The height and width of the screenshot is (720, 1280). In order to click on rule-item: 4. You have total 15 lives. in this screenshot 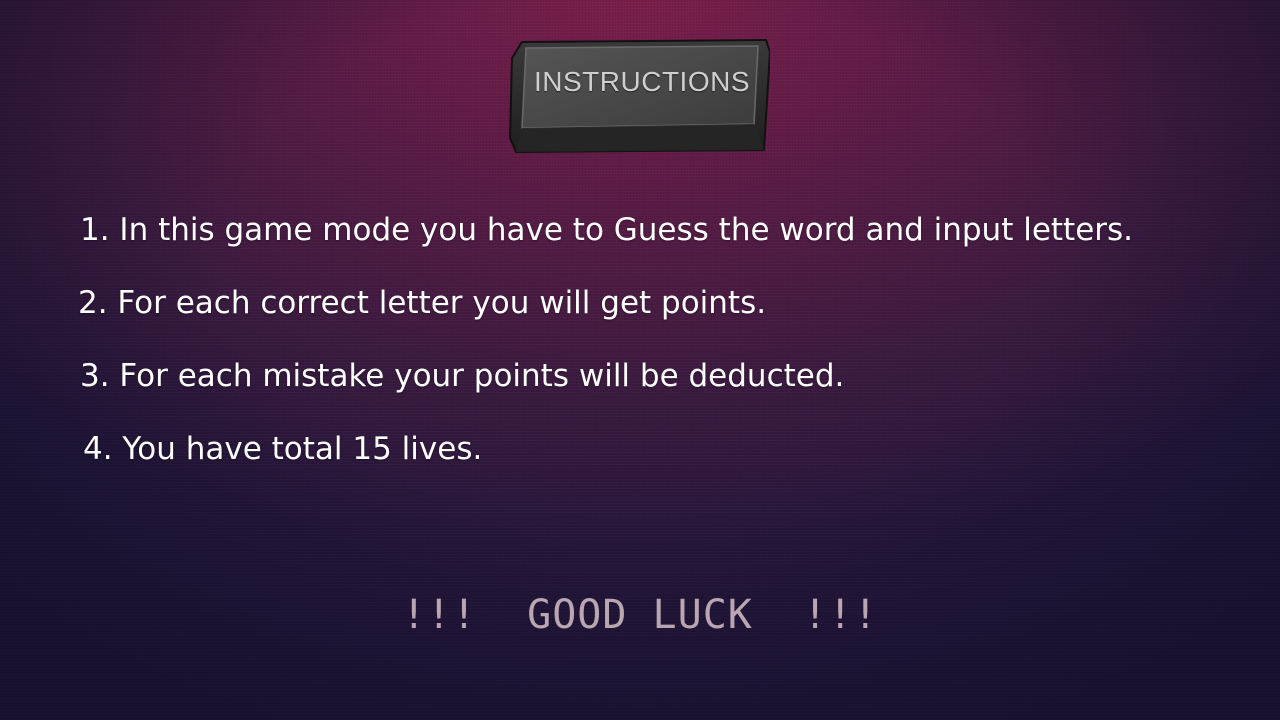, I will do `click(283, 449)`.